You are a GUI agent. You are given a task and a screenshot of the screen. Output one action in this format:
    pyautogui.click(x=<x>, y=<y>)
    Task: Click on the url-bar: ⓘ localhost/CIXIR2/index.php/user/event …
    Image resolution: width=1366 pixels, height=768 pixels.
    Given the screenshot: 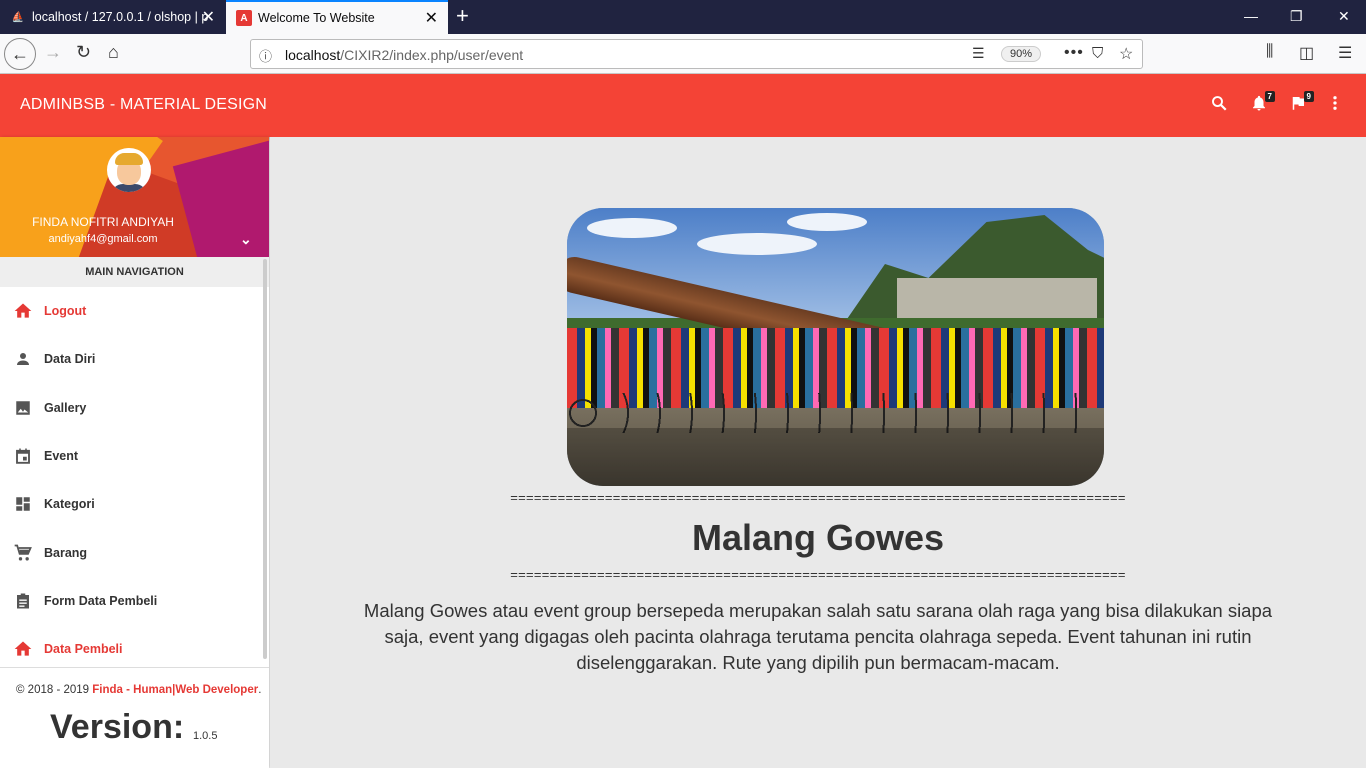 What is the action you would take?
    pyautogui.click(x=696, y=54)
    